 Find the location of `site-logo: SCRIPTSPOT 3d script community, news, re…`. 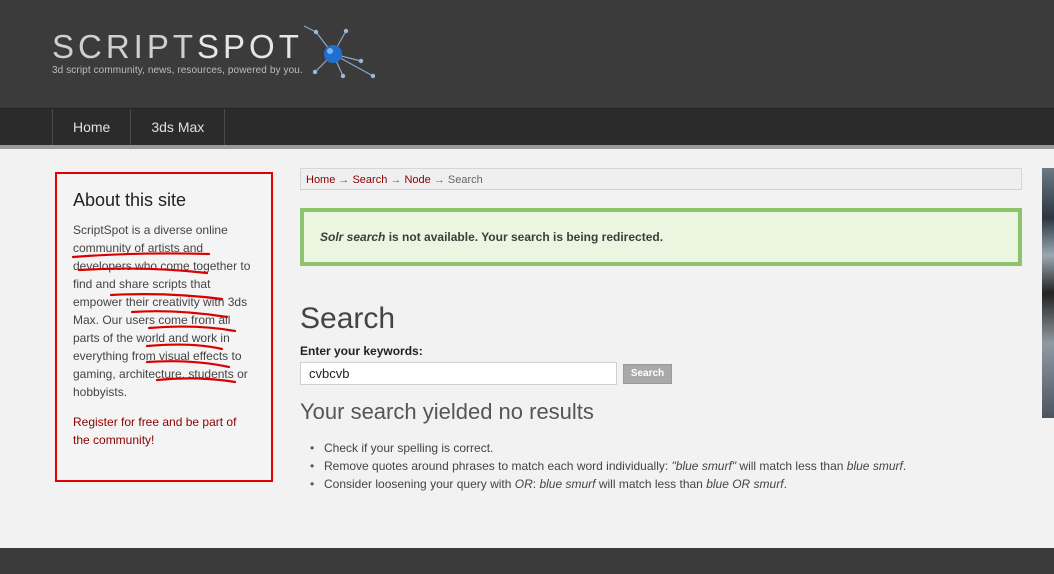

site-logo: SCRIPTSPOT 3d script community, news, re… is located at coordinates (177, 53).